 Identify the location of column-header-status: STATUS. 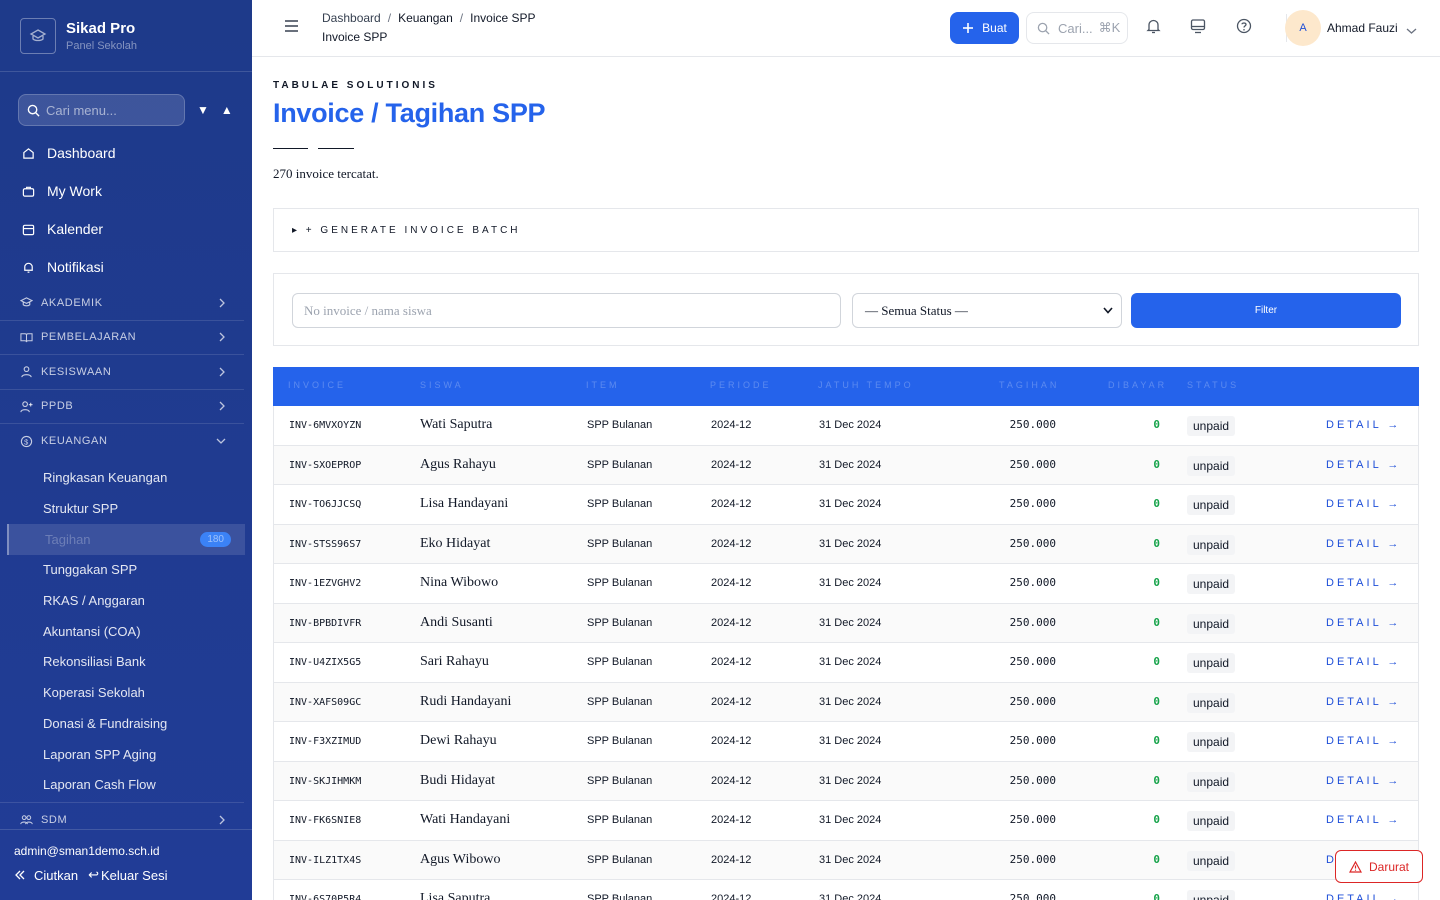
(1213, 385).